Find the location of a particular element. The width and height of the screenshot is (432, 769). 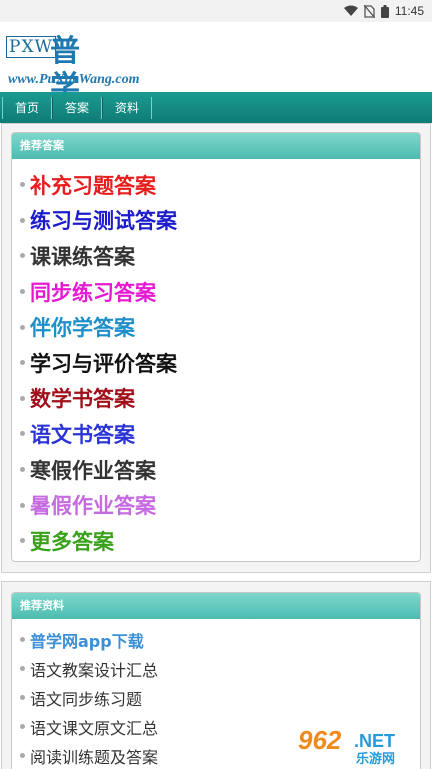

list-item-link: 课课练答案 is located at coordinates (82, 256).